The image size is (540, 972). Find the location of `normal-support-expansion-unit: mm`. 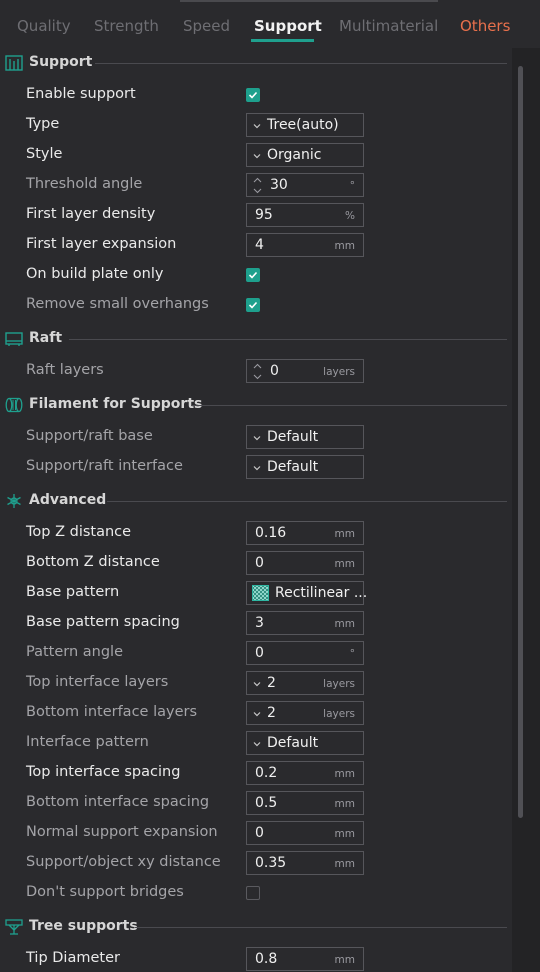

normal-support-expansion-unit: mm is located at coordinates (344, 834).